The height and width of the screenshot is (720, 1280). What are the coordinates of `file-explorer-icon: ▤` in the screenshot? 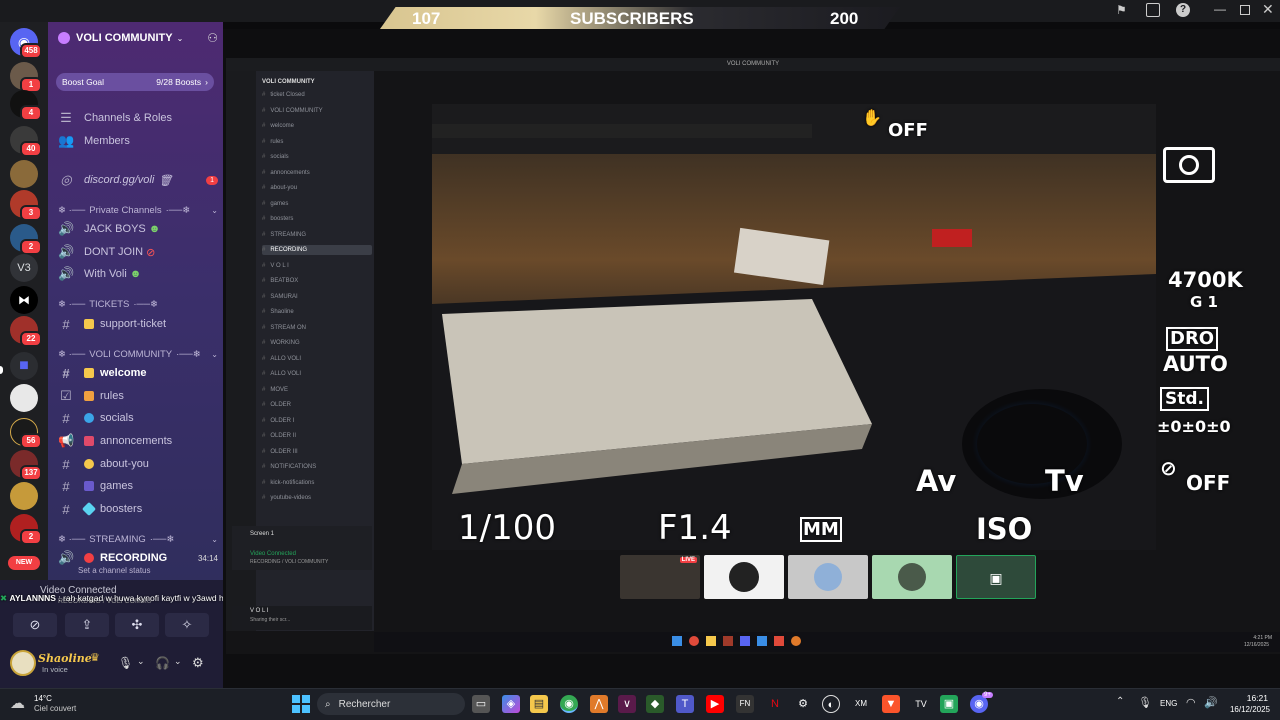 It's located at (539, 704).